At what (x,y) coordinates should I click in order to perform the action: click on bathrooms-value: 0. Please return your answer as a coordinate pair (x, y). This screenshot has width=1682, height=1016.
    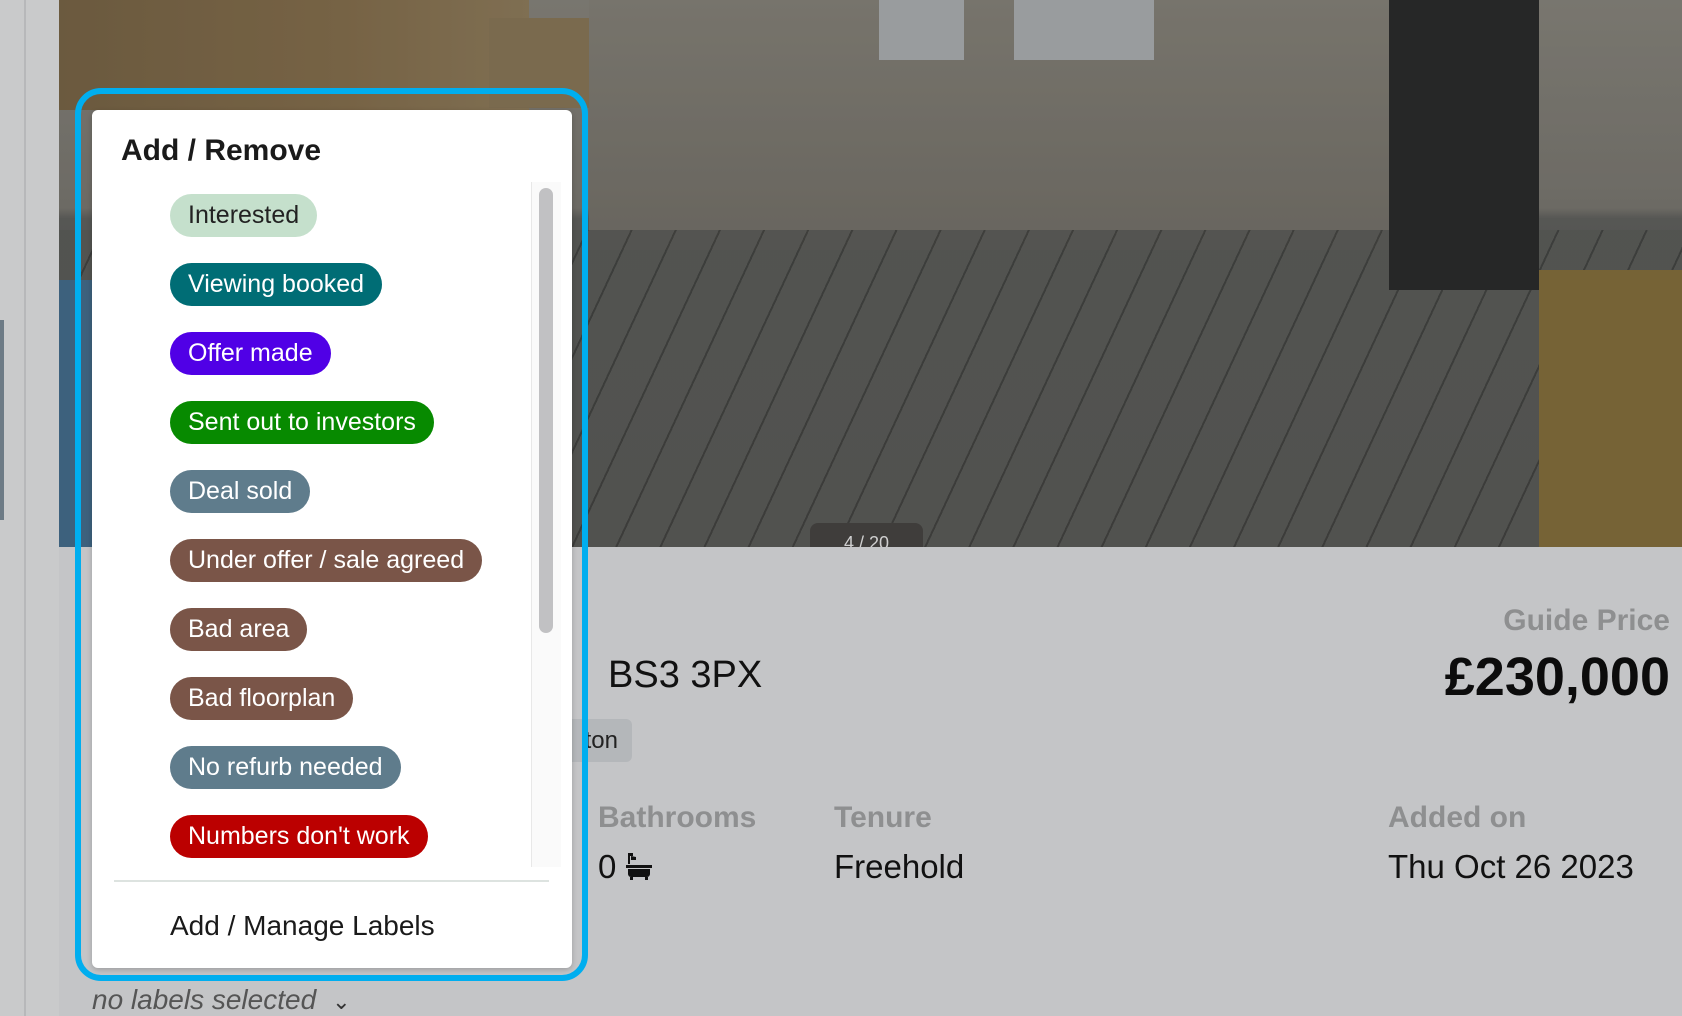
    Looking at the image, I should click on (626, 867).